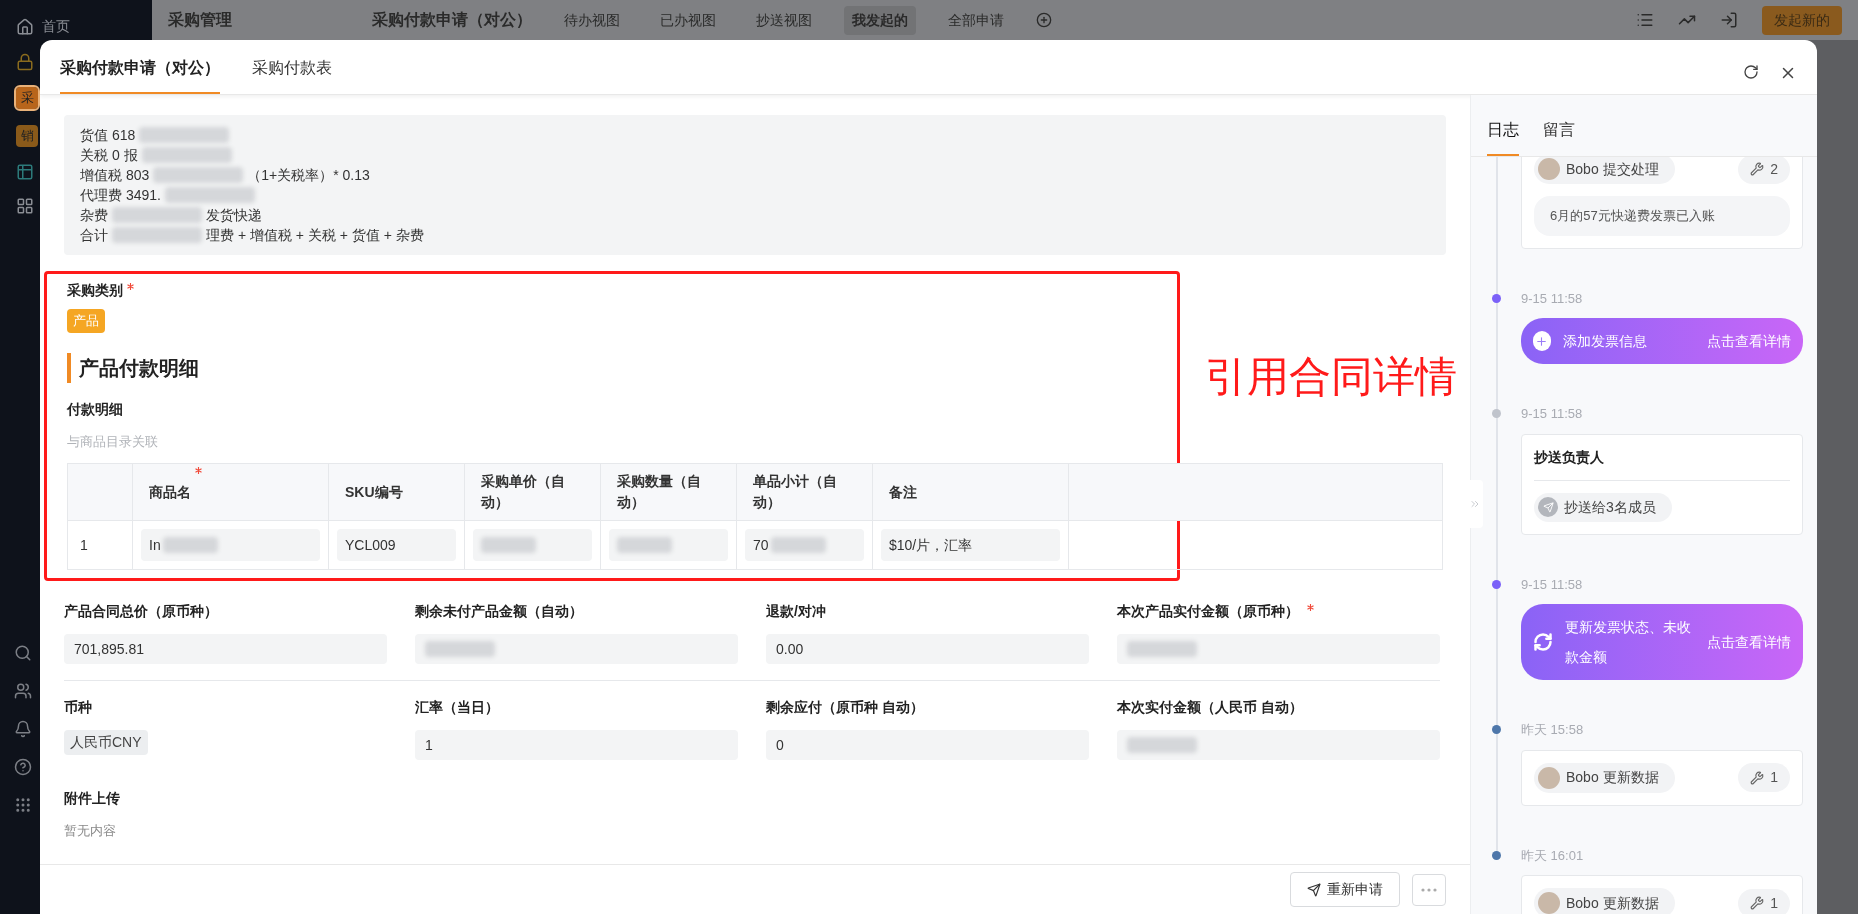  Describe the element at coordinates (140, 75) in the screenshot. I see `modal-tab: 采购付款申请（对公）` at that location.